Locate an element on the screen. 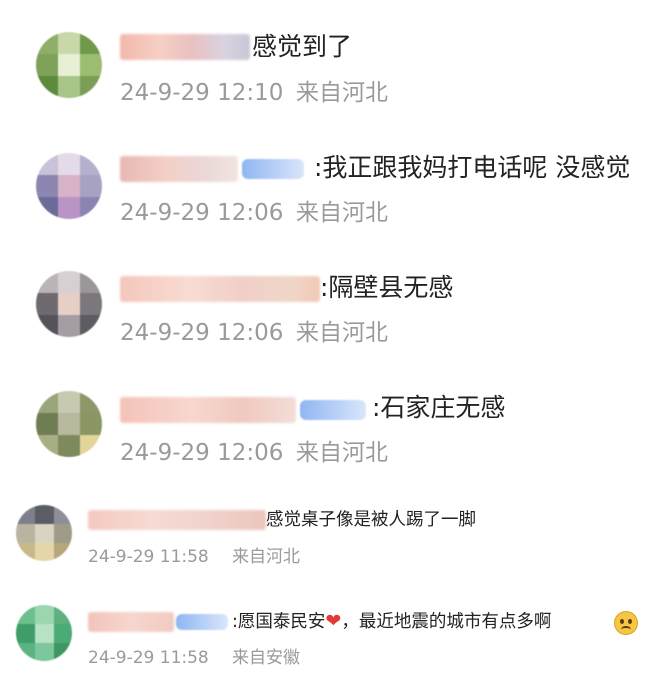 This screenshot has width=663, height=679. comment-item: 感觉桌子像是被人踢了一脚 24-9-29 11:58 来自河北 is located at coordinates (331, 530).